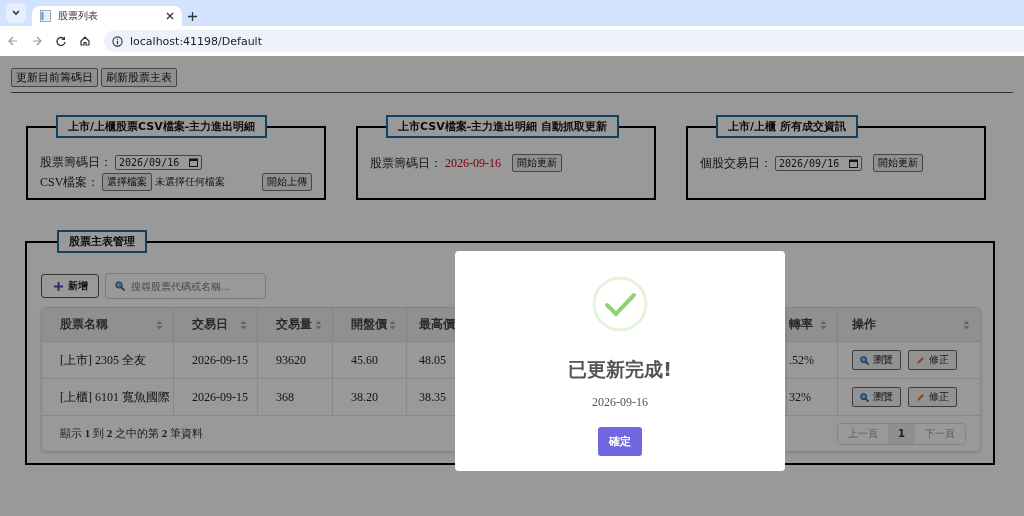 This screenshot has height=516, width=1024. Describe the element at coordinates (620, 441) in the screenshot. I see `confirm-button: 確定` at that location.